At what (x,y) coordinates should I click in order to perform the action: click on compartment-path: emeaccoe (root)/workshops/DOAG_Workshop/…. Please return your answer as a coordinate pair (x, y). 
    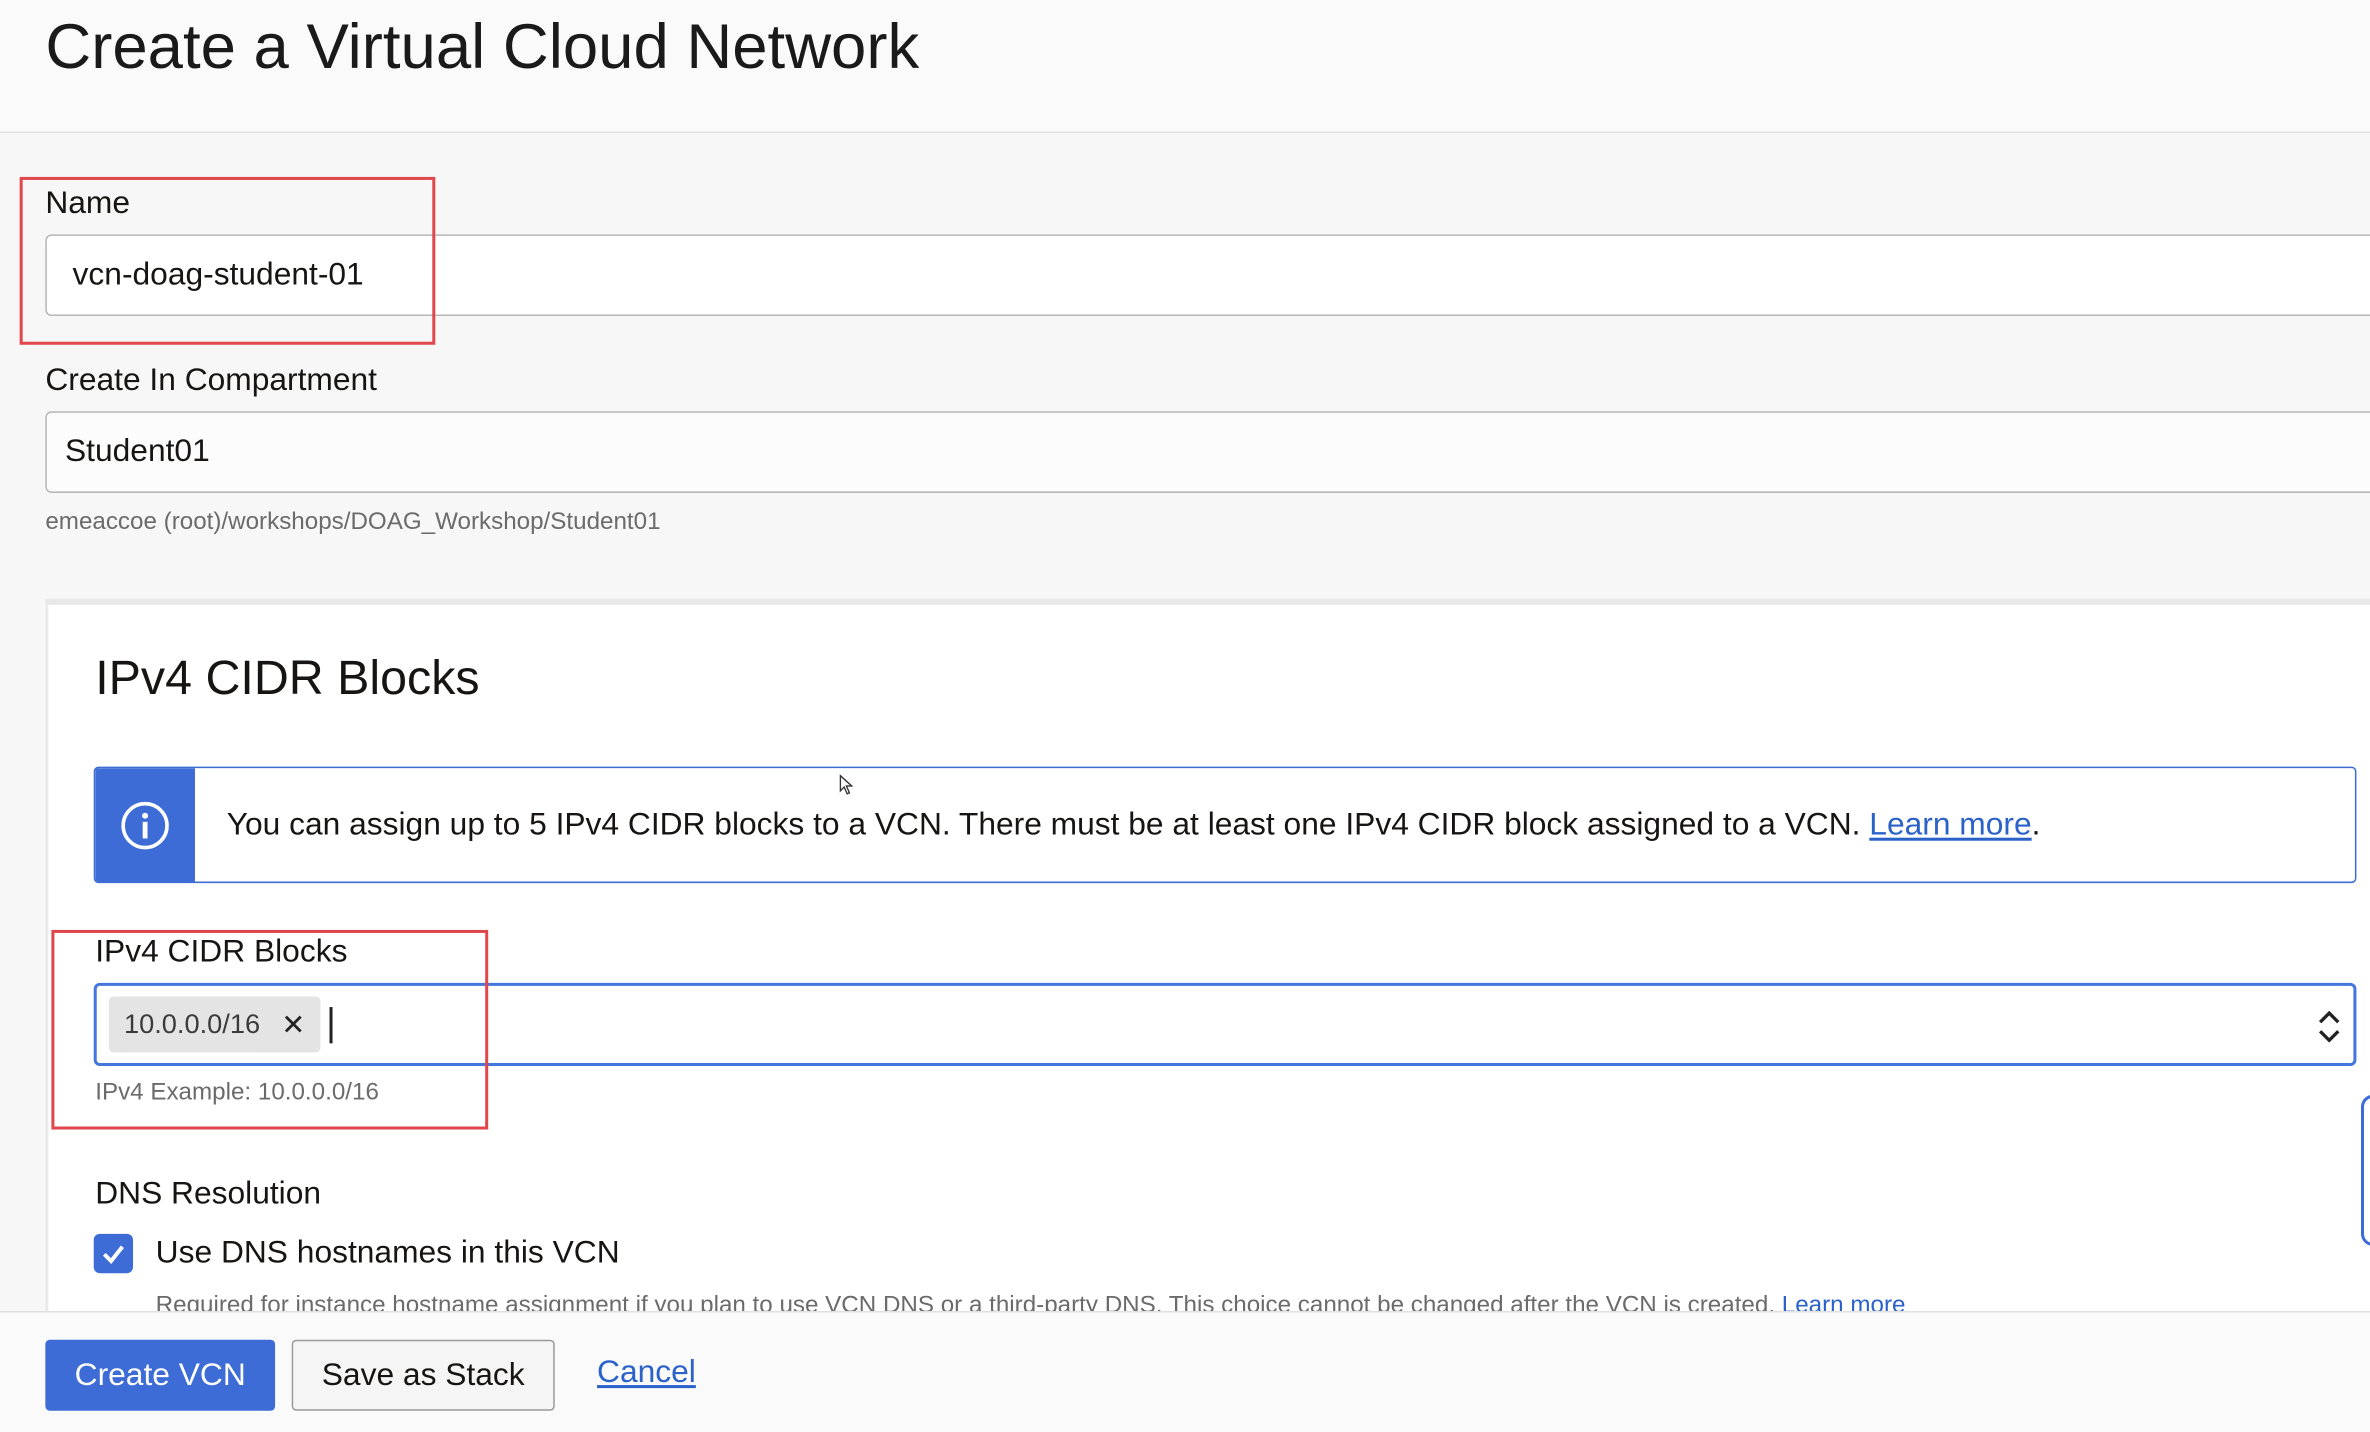
    Looking at the image, I should click on (353, 522).